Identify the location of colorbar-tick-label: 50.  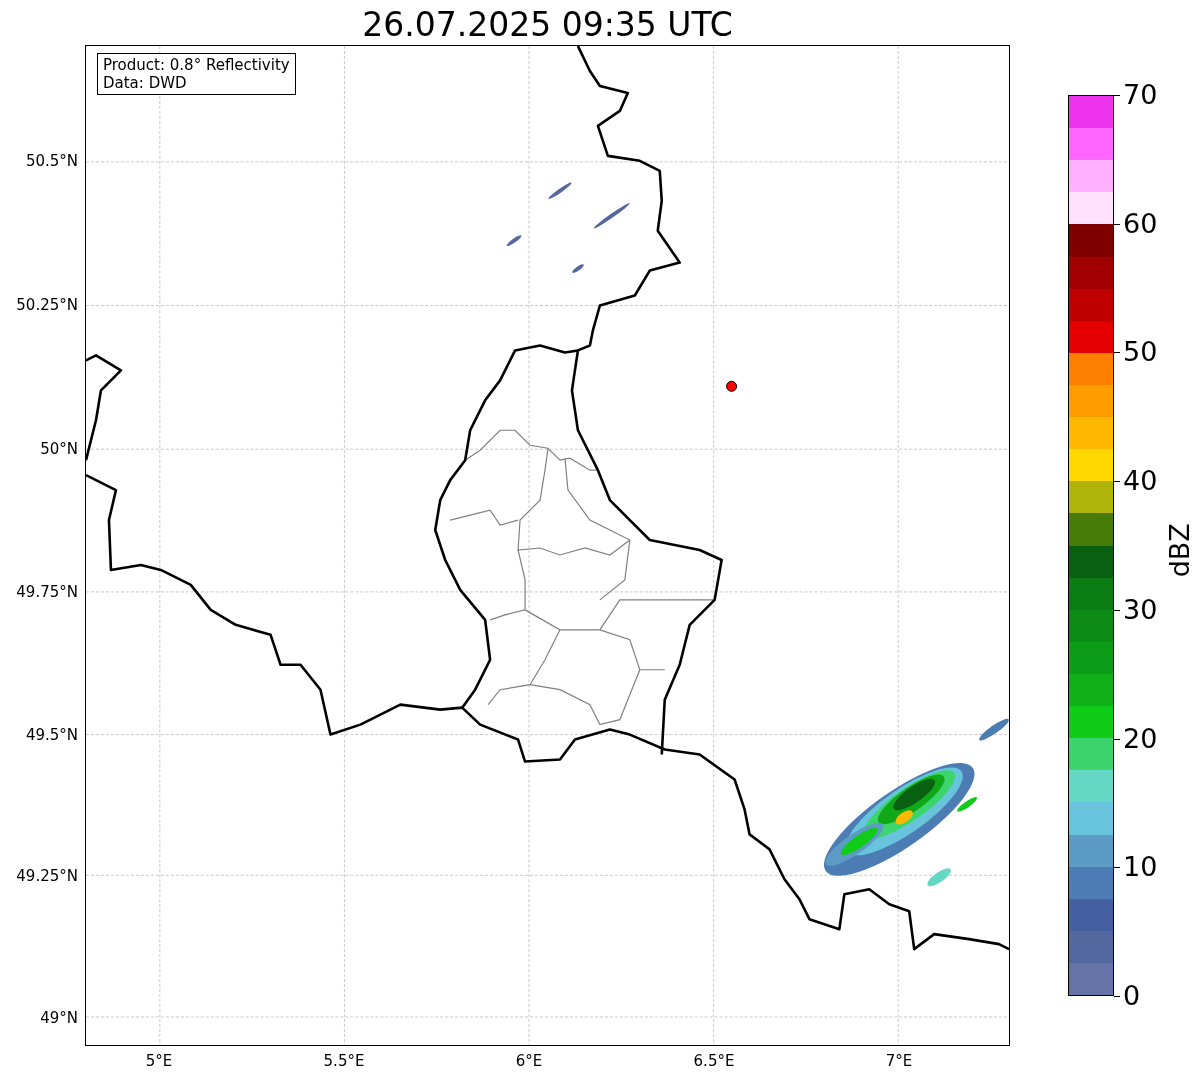
(1140, 352).